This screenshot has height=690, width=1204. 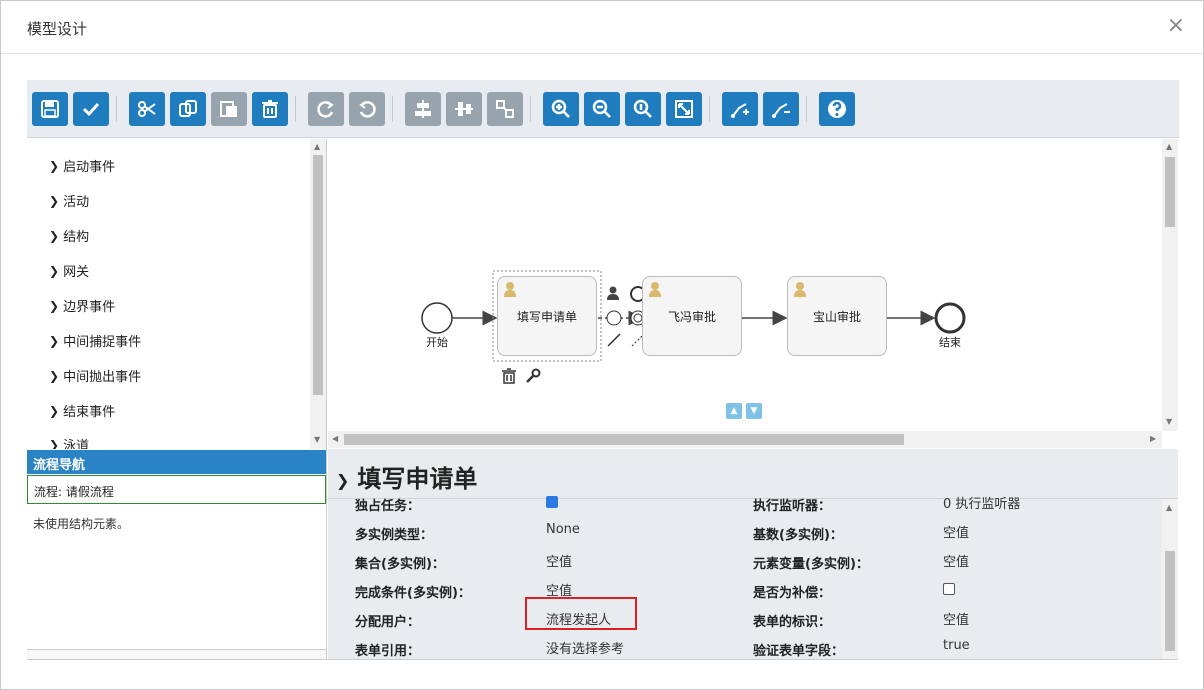 What do you see at coordinates (388, 506) in the screenshot?
I see `prop-label: 独占任务：` at bounding box center [388, 506].